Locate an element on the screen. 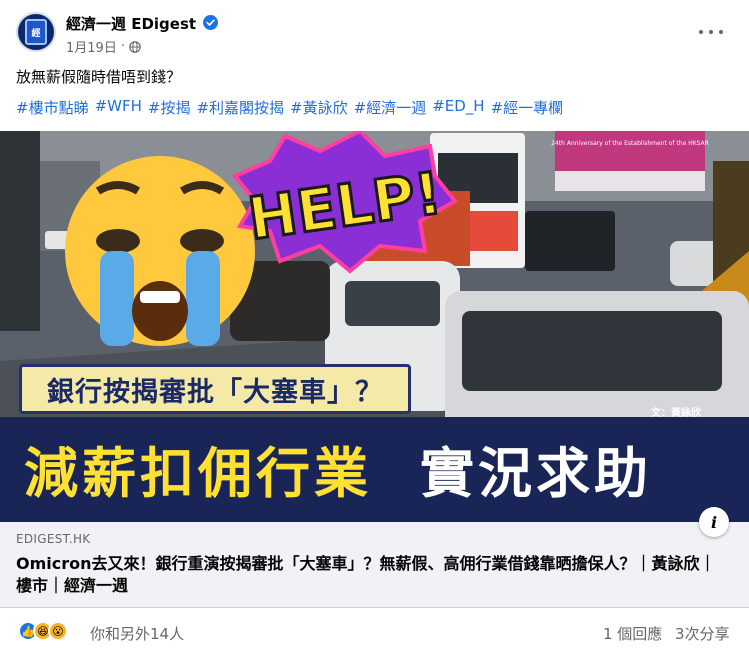 This screenshot has height=654, width=749. hashtag-link: #黃詠欣 is located at coordinates (319, 107).